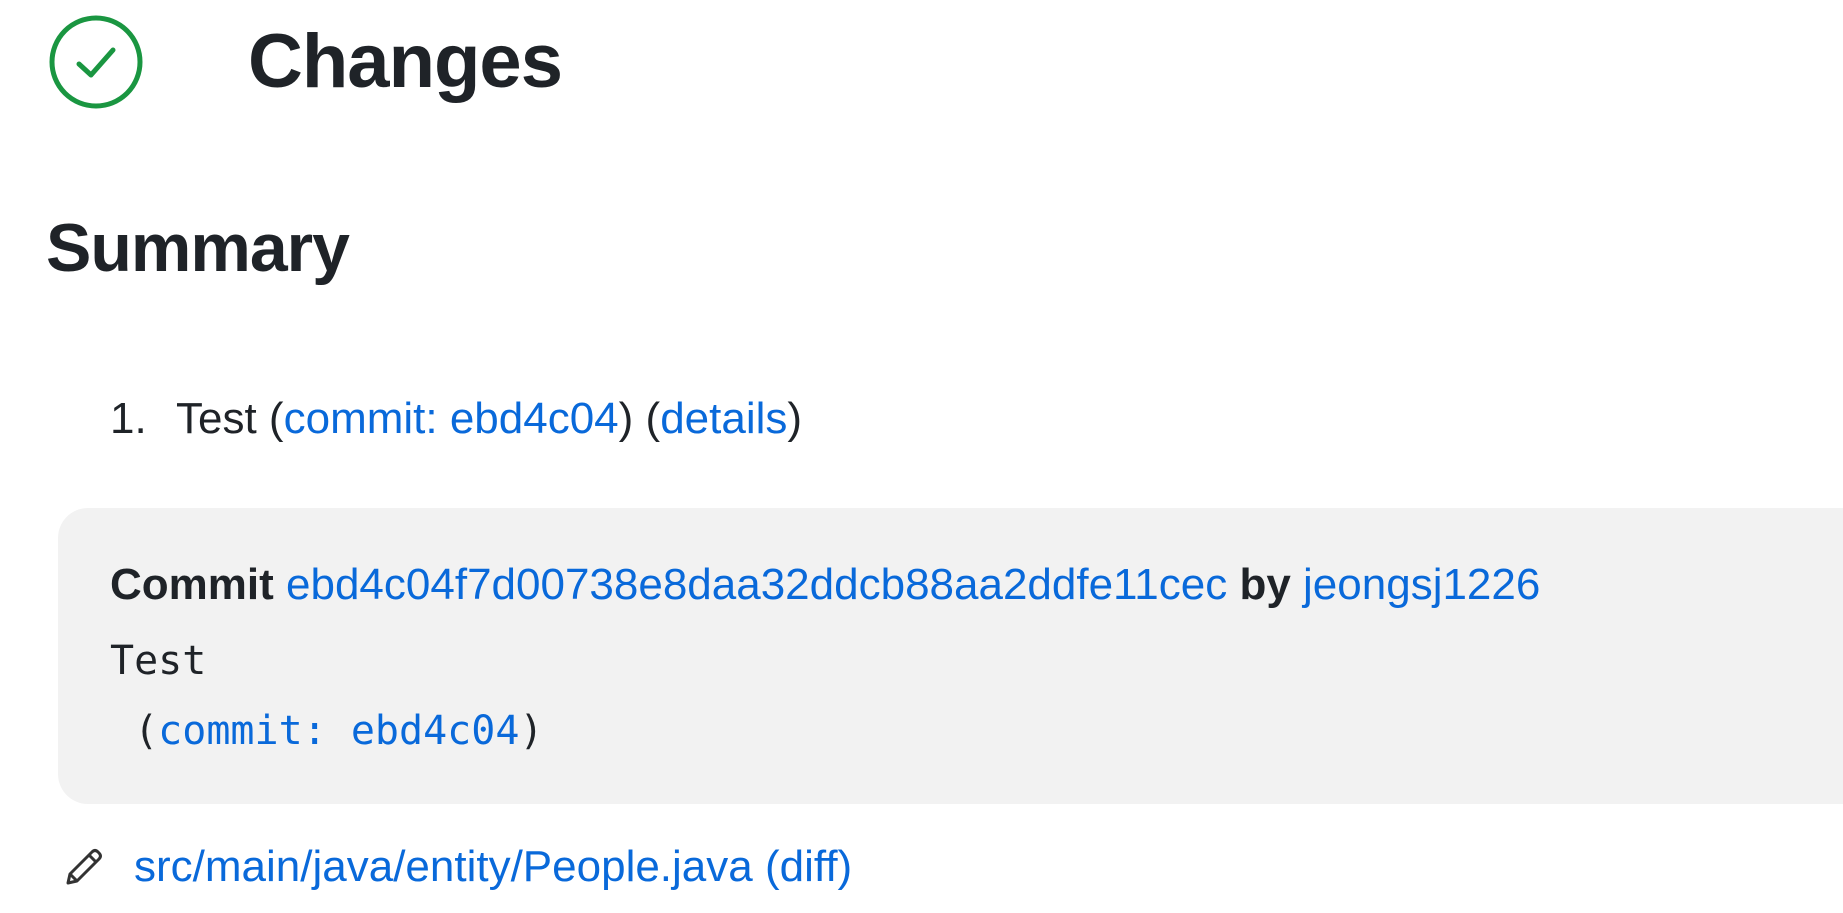  Describe the element at coordinates (192, 584) in the screenshot. I see `commit-label: Commit` at that location.